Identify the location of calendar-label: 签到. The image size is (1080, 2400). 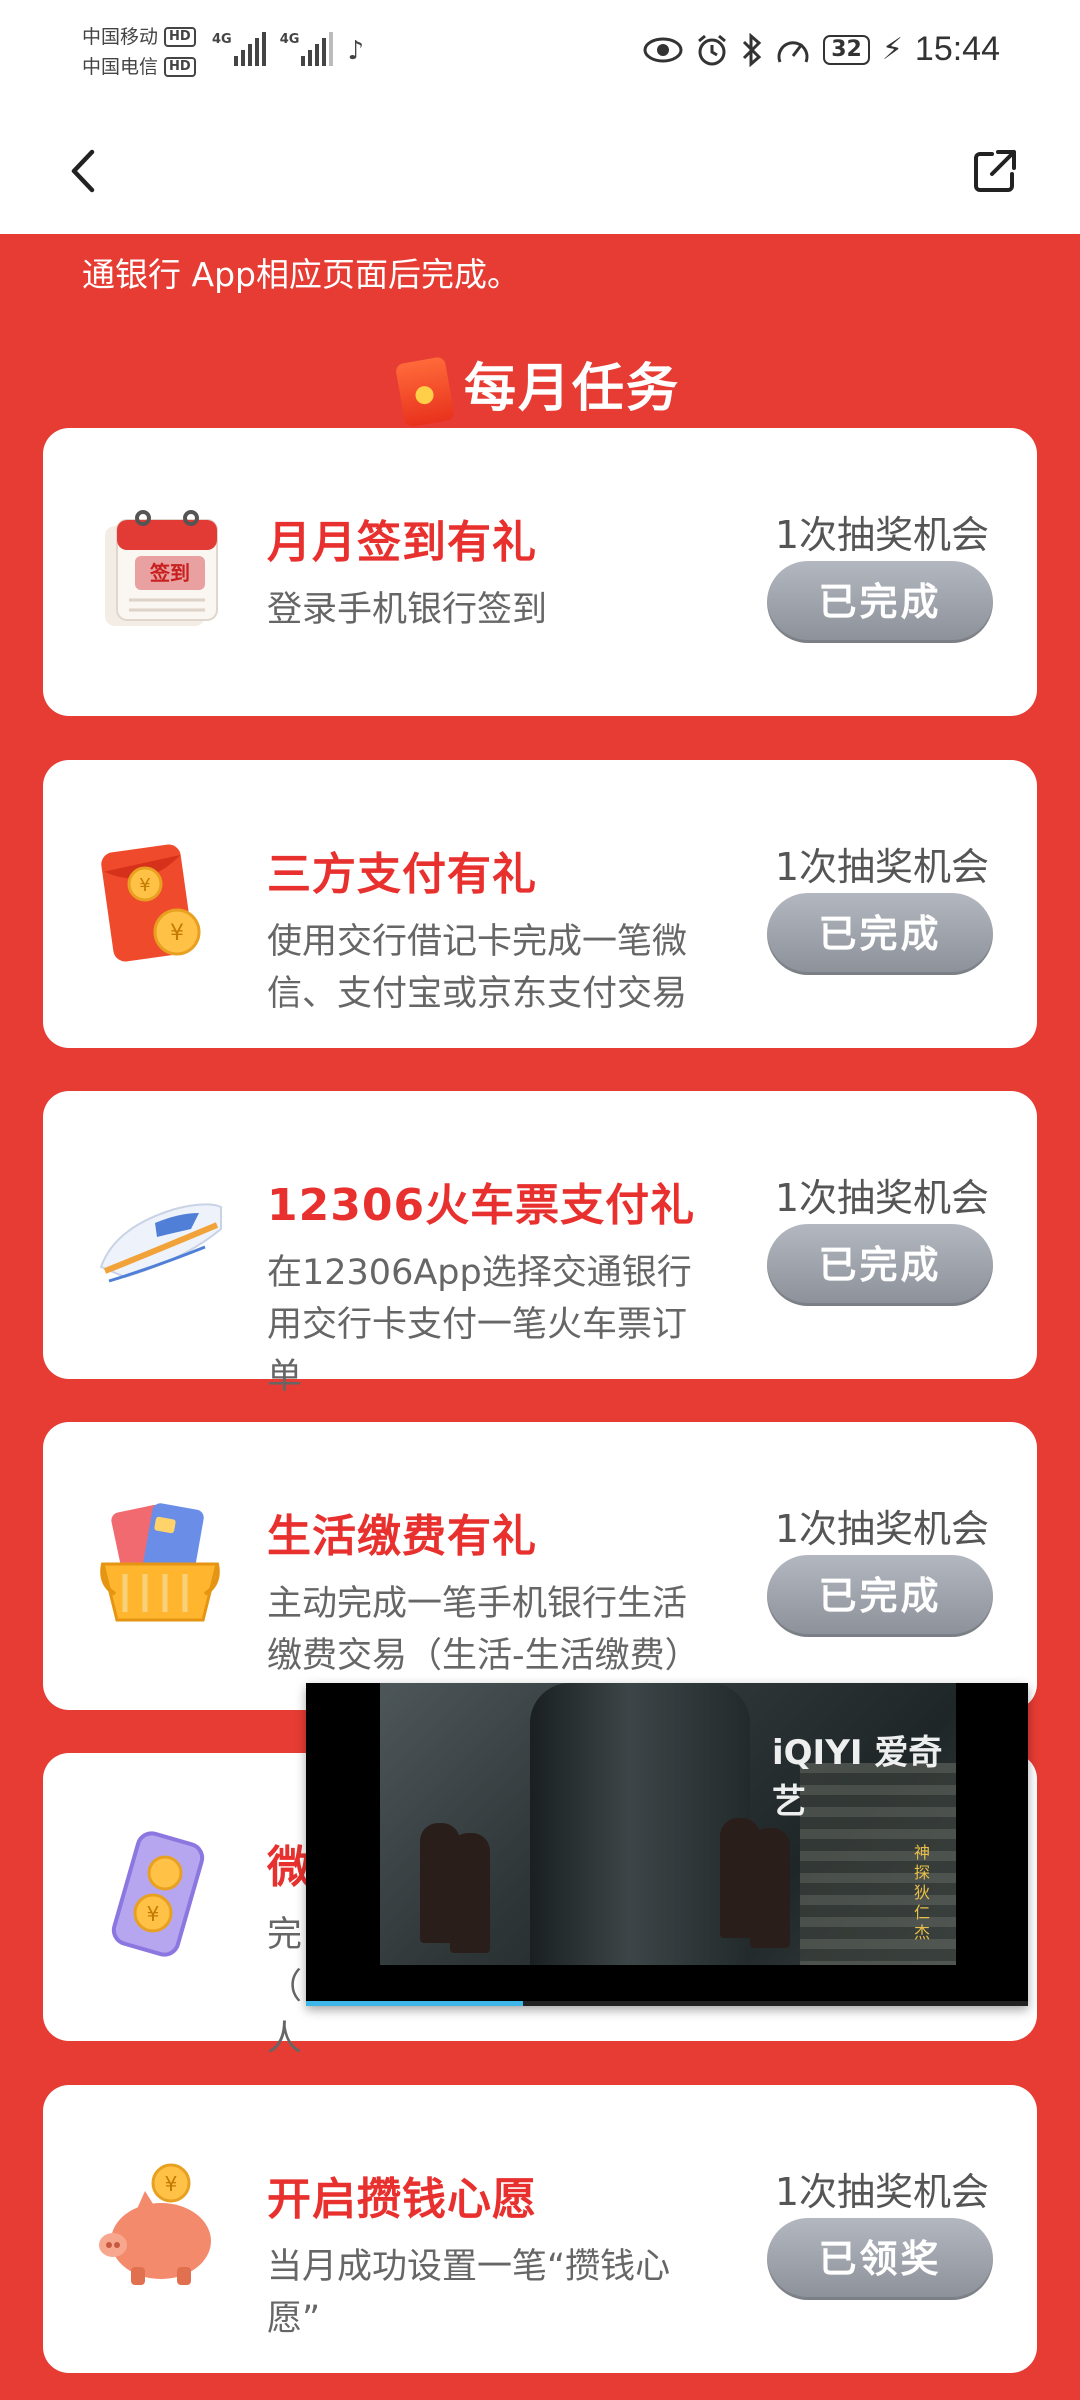
(169, 573).